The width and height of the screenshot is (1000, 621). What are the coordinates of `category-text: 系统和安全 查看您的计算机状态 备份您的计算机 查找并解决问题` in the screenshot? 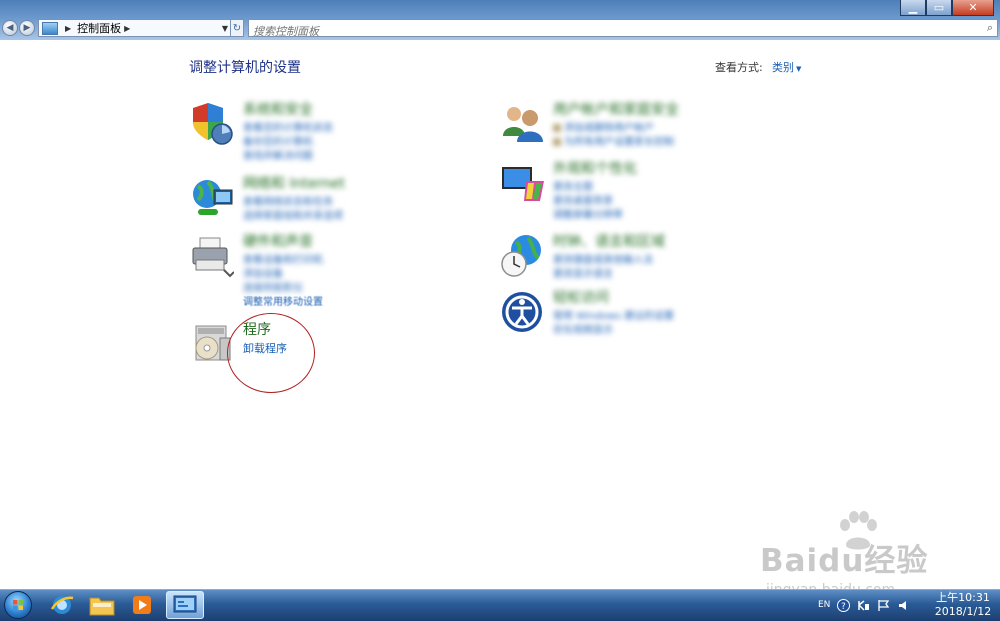 It's located at (288, 133).